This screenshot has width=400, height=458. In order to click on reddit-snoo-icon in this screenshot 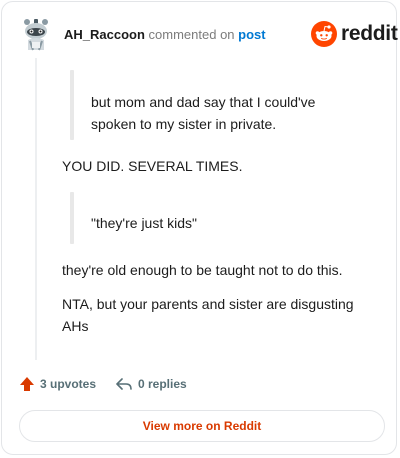, I will do `click(324, 34)`.